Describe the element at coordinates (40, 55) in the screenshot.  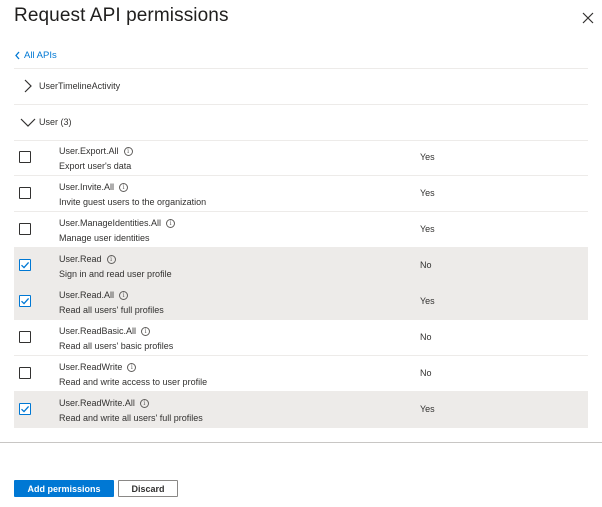
I see `back-link-label: All APIs` at that location.